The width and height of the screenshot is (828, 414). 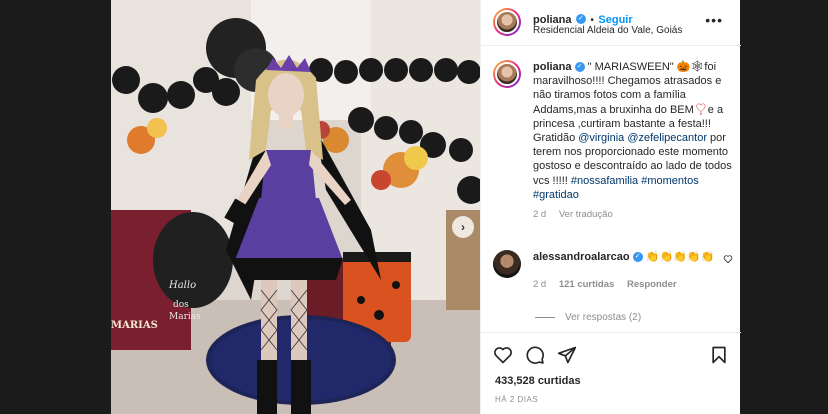 What do you see at coordinates (601, 138) in the screenshot?
I see `mention-link: @virginia` at bounding box center [601, 138].